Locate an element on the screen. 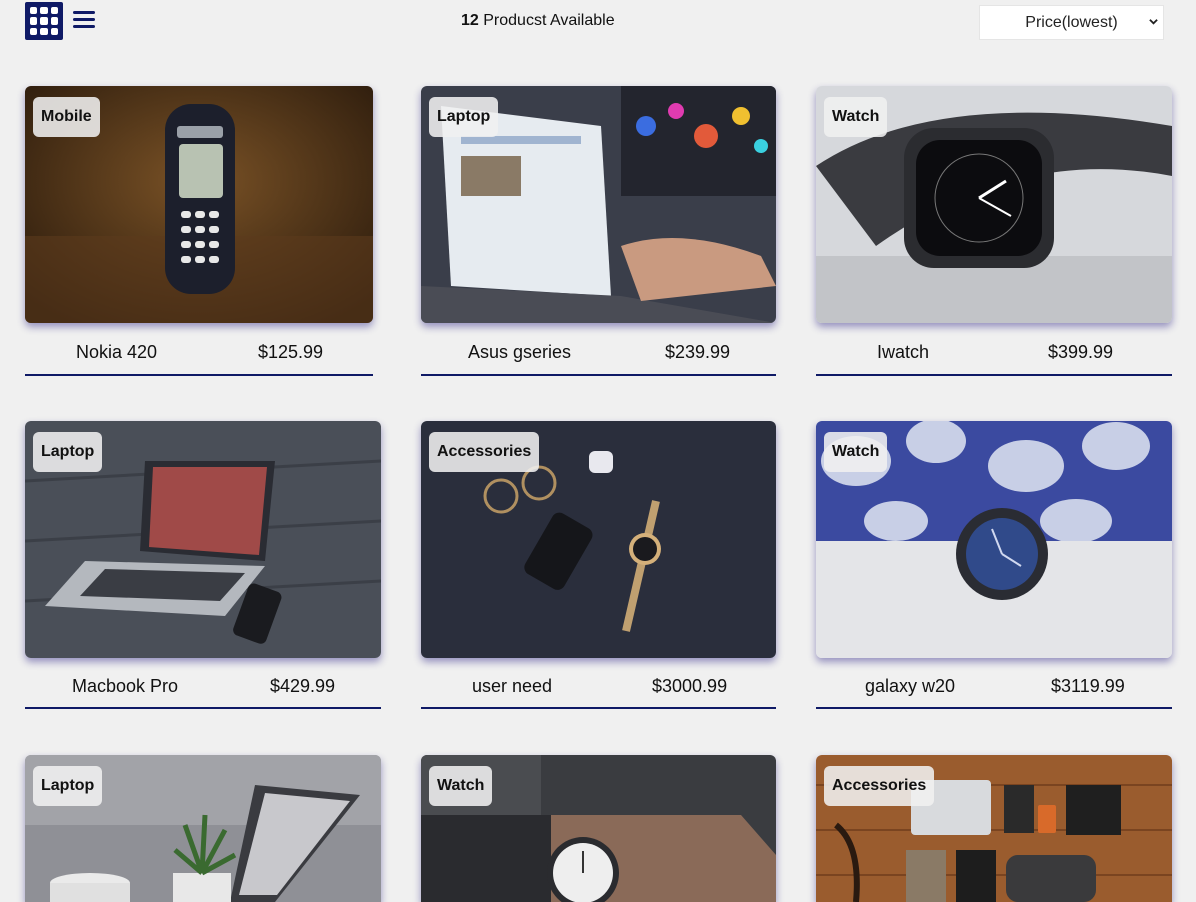  product-info: galaxy w20 $3119.99 is located at coordinates (994, 686).